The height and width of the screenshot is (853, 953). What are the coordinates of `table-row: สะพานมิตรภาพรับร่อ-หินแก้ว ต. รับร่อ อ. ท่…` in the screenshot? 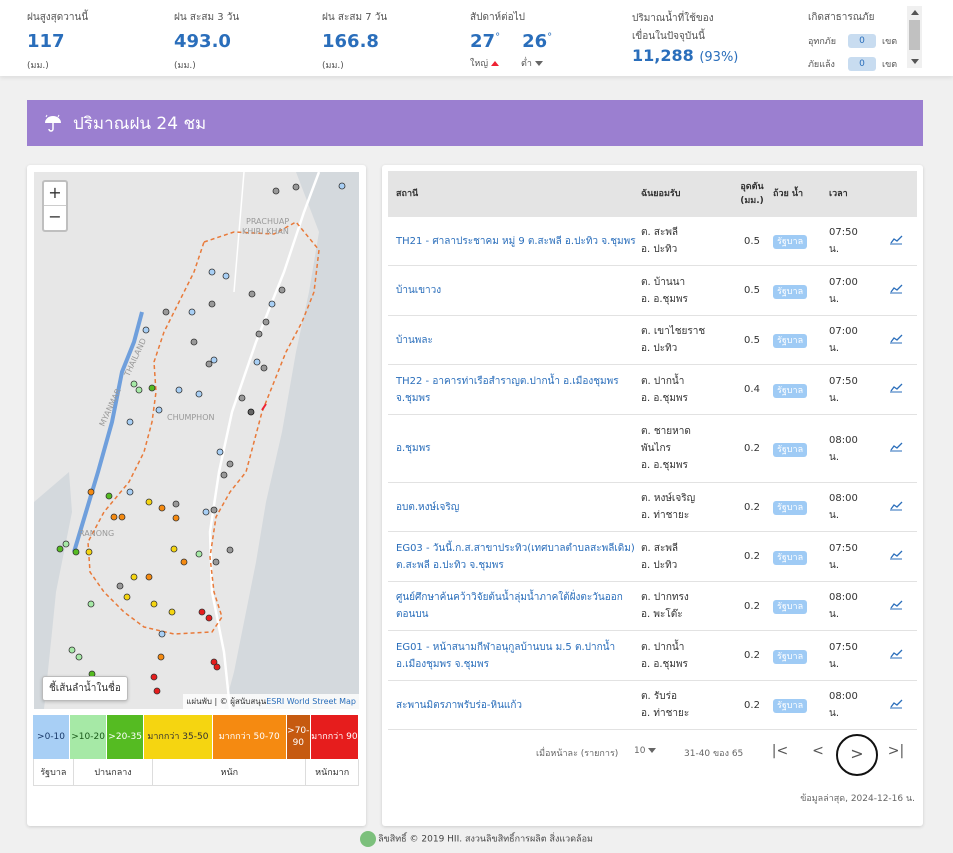 It's located at (652, 705).